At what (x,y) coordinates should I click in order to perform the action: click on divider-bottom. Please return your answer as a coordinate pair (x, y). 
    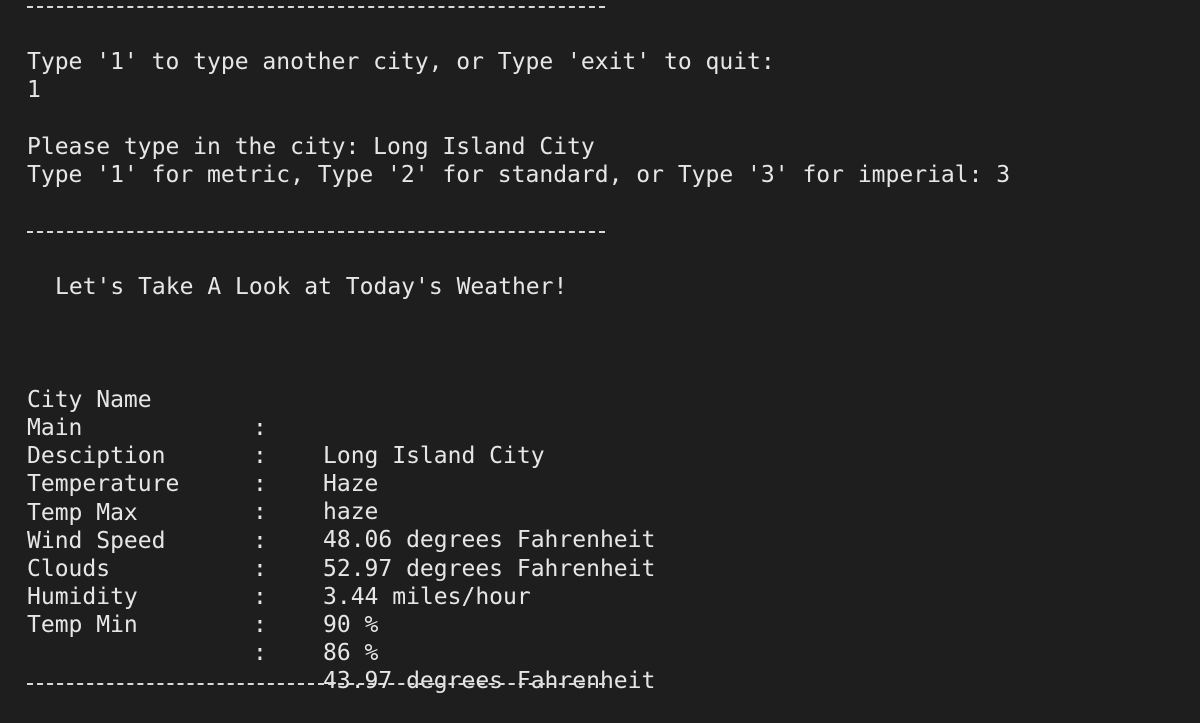
    Looking at the image, I should click on (316, 684).